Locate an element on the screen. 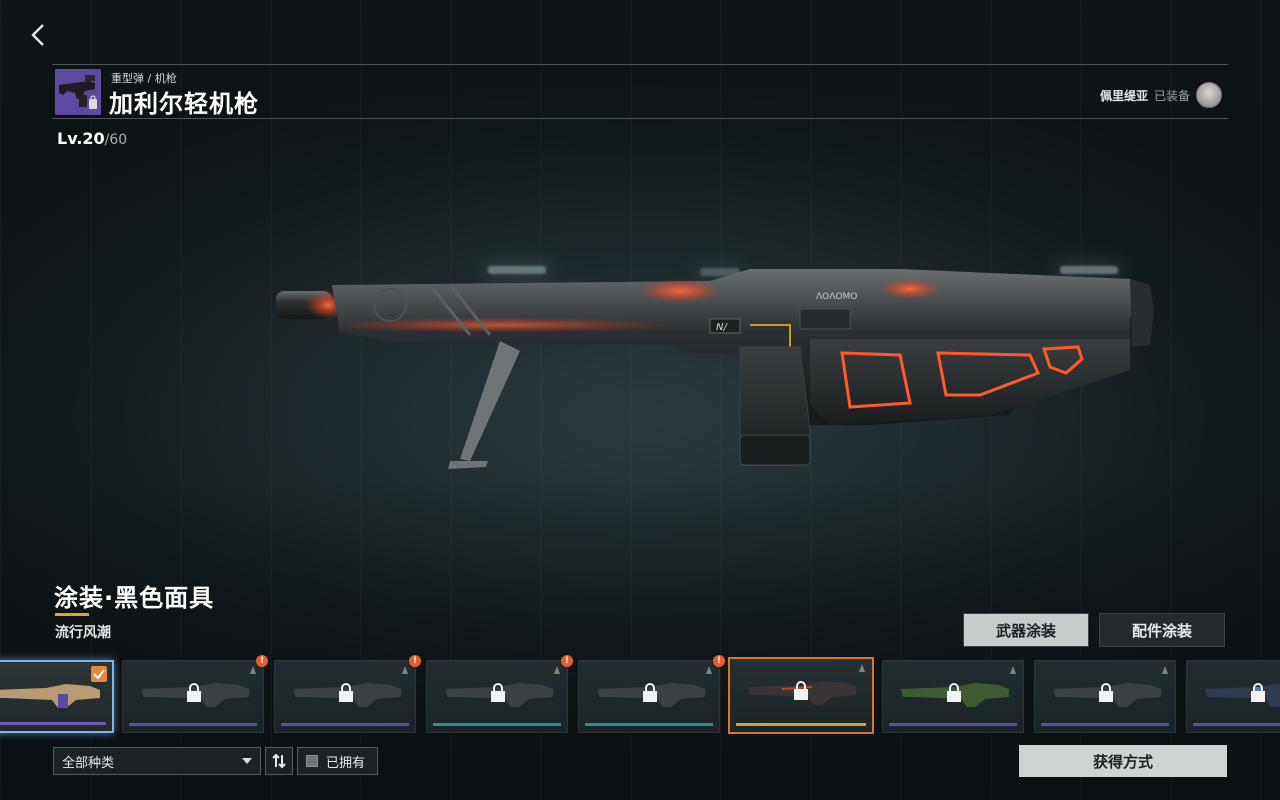 This screenshot has width=1280, height=800. owned-checkbox is located at coordinates (312, 761).